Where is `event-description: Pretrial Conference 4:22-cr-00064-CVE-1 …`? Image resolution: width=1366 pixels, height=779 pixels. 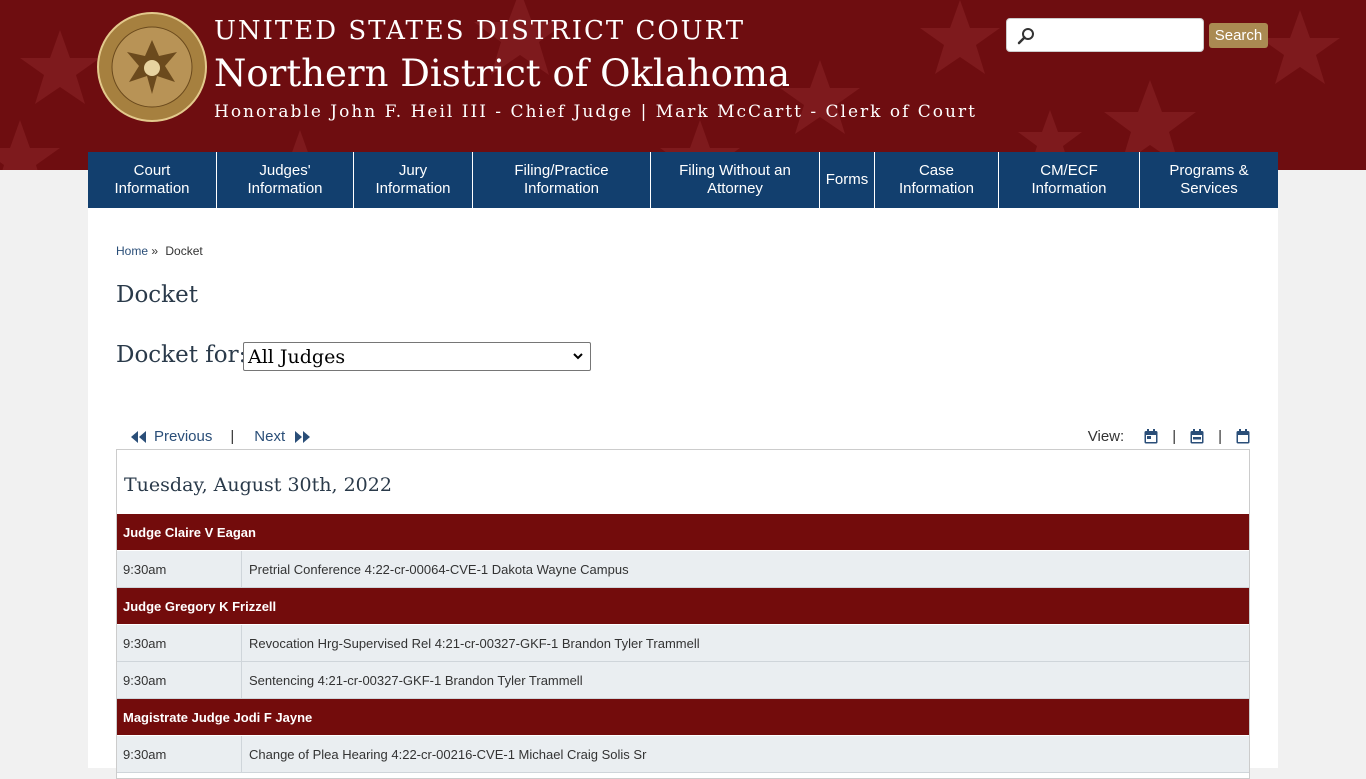 event-description: Pretrial Conference 4:22-cr-00064-CVE-1 … is located at coordinates (439, 569).